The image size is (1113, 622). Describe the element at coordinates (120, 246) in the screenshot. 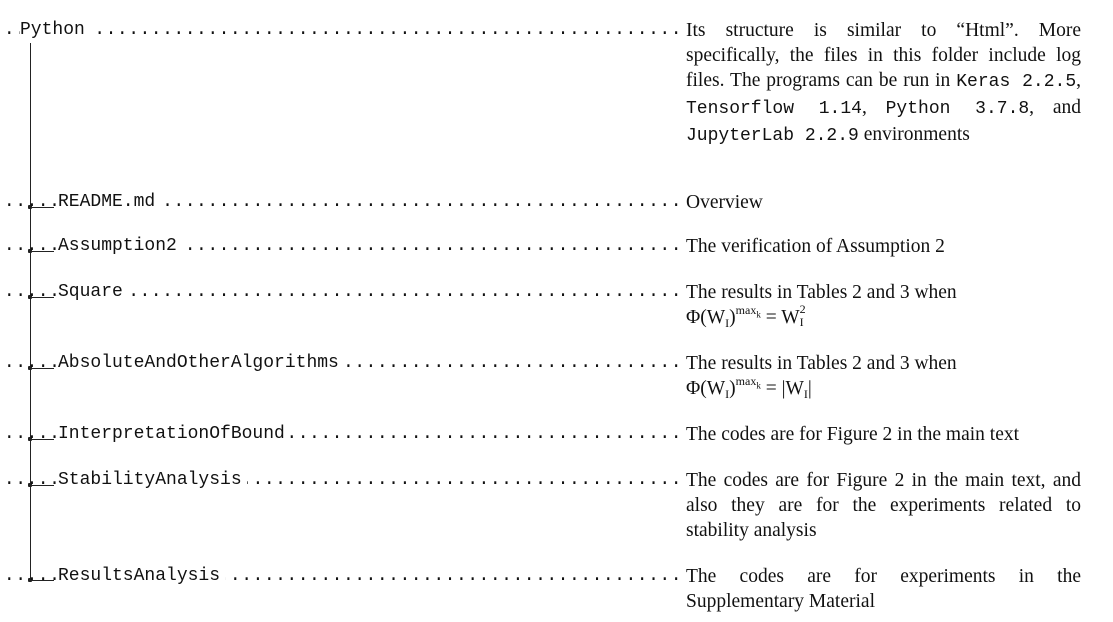

I see `folder-name-assumption2: Assumption2` at that location.